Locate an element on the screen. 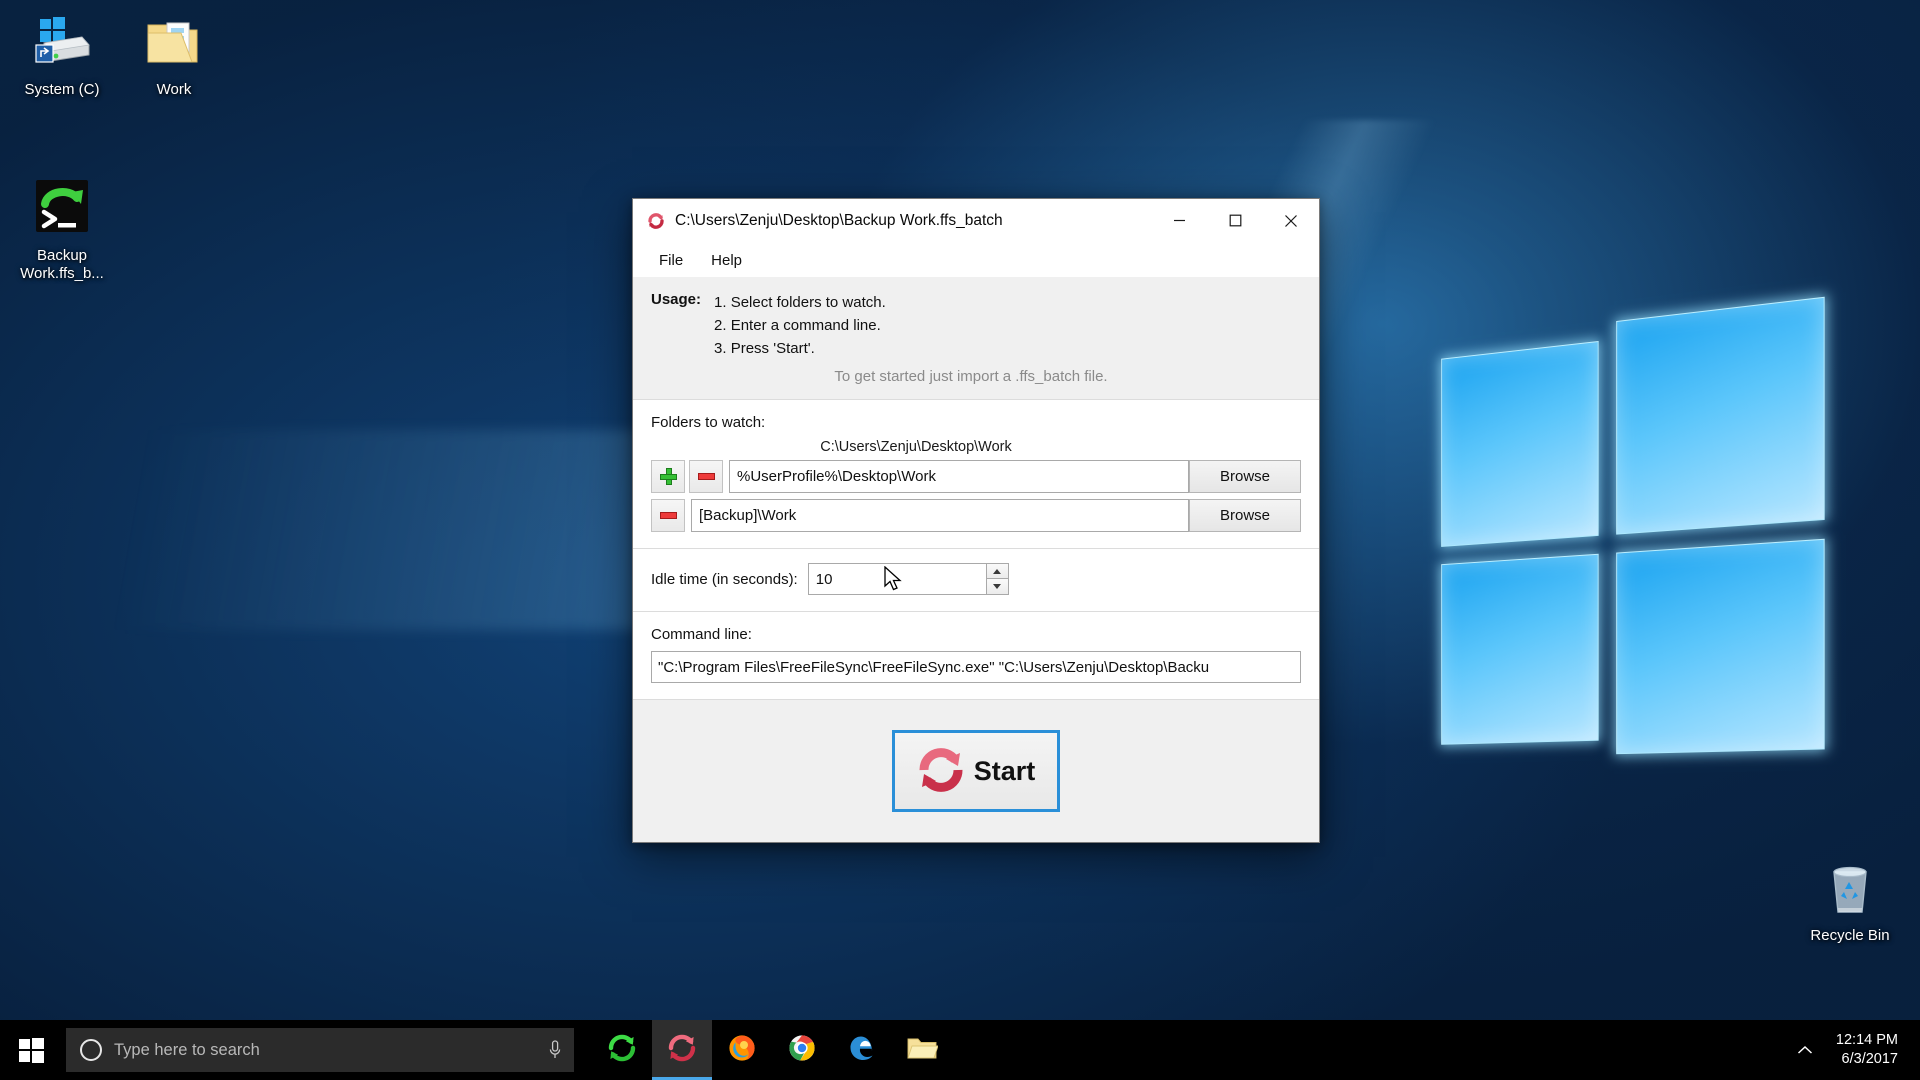  taskbar-app-chrome is located at coordinates (802, 1050).